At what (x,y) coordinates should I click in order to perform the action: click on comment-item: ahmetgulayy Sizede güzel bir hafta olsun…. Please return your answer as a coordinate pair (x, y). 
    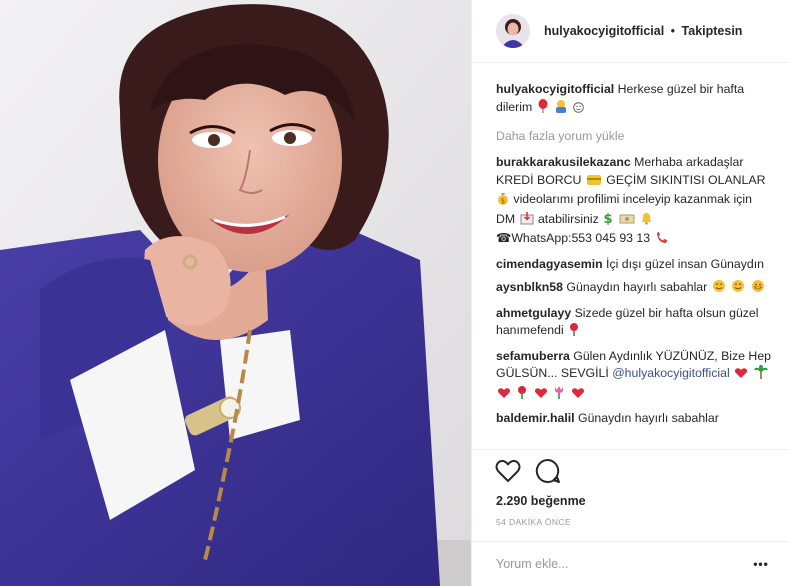
    Looking at the image, I should click on (633, 323).